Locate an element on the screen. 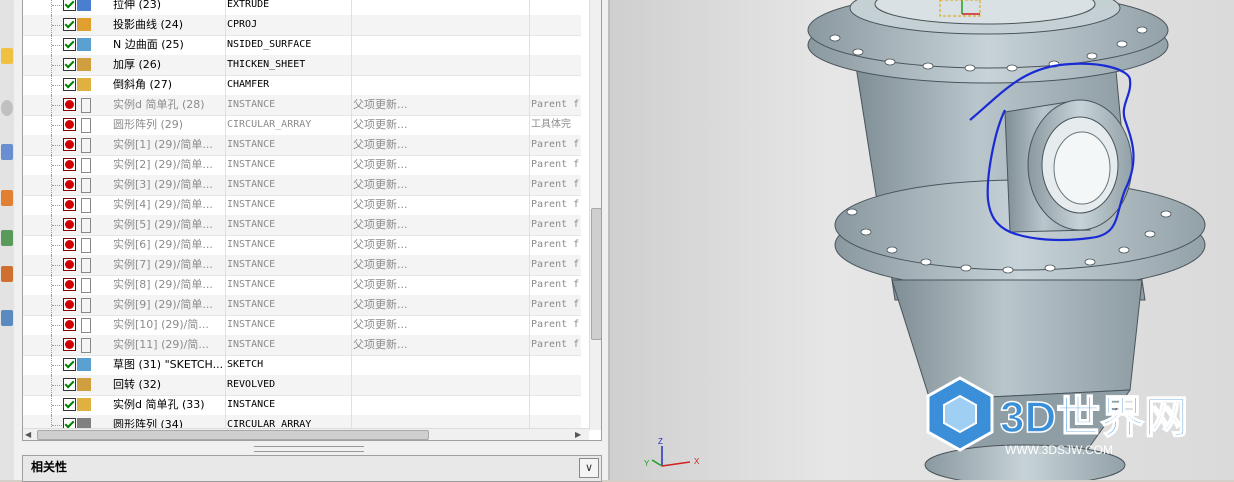  tree-row: 实例[11] (29)/简... INSTANCE 父项更新... Parent f is located at coordinates (302, 345).